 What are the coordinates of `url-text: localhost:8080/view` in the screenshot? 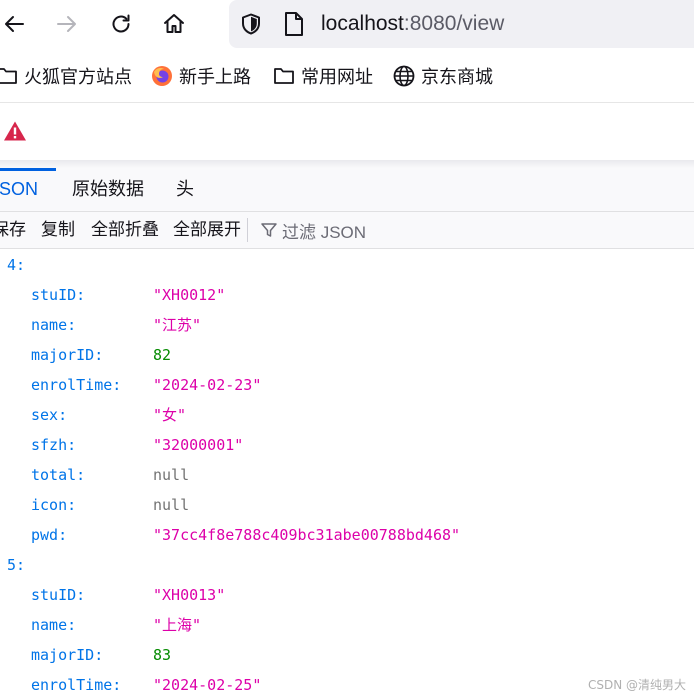 It's located at (412, 24).